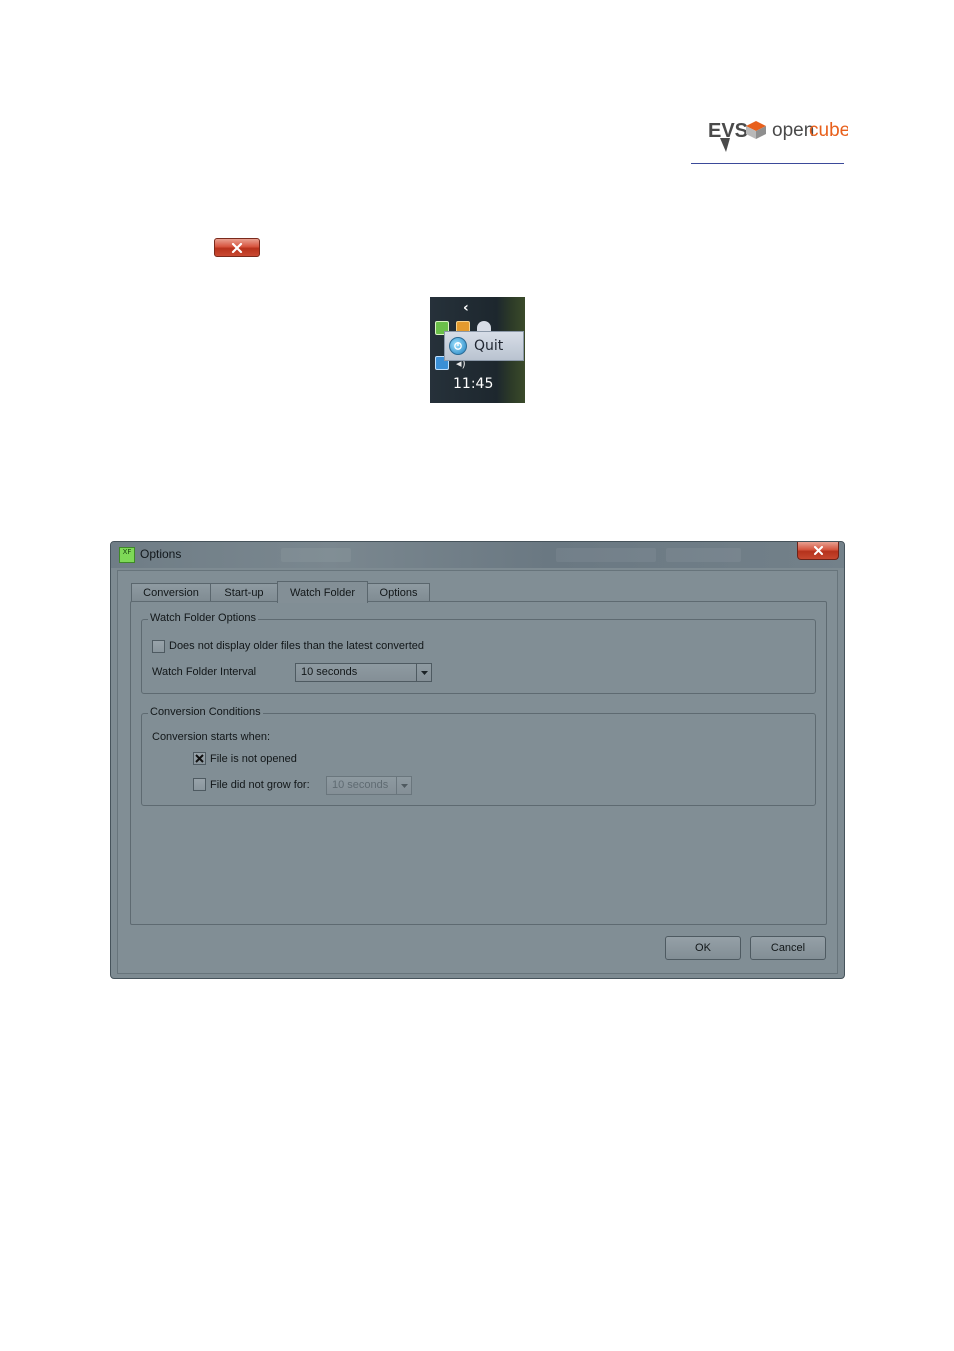 The image size is (954, 1351). What do you see at coordinates (244, 592) in the screenshot?
I see `tab-start-up: Start-up` at bounding box center [244, 592].